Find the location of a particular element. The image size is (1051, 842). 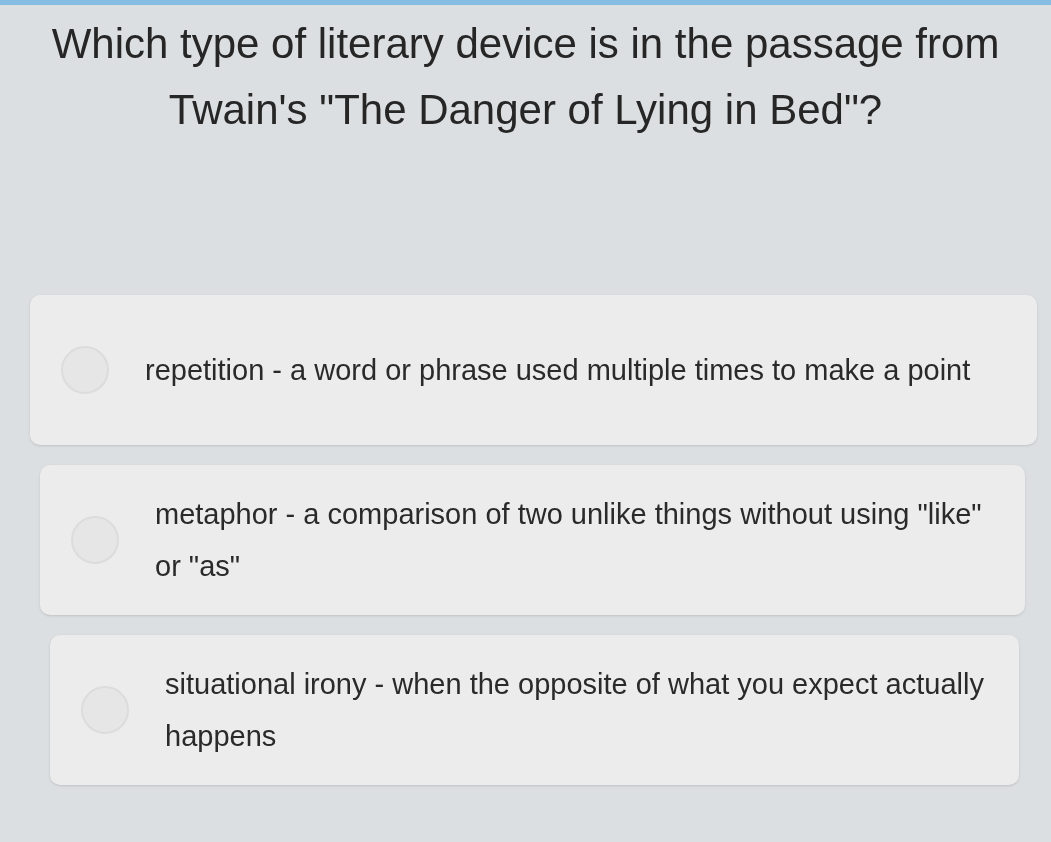

answer-text: repetition - a word or phrase used multiple times to make a point is located at coordinates (558, 370).